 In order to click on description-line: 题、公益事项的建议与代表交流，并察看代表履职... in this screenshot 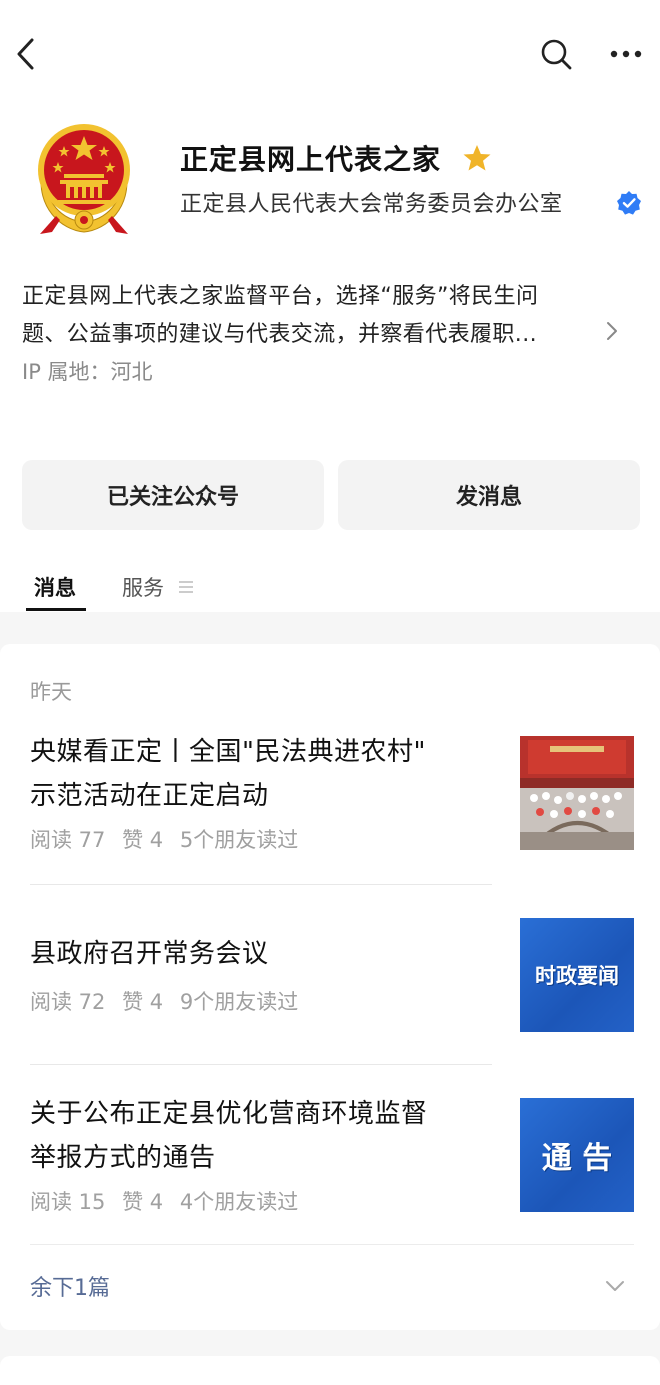, I will do `click(279, 334)`.